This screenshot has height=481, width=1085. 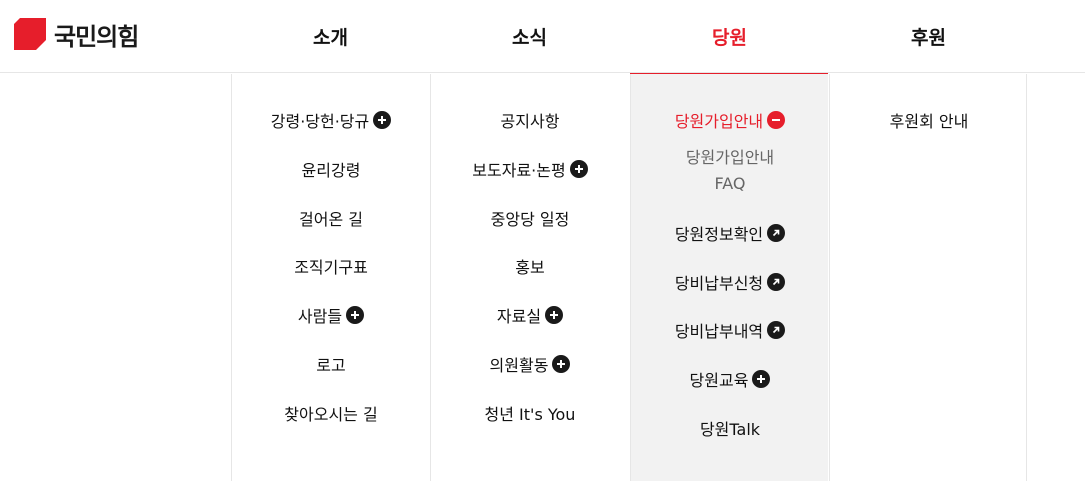 I want to click on submenu-item-join-guide: 당원가입안내, so click(x=730, y=156).